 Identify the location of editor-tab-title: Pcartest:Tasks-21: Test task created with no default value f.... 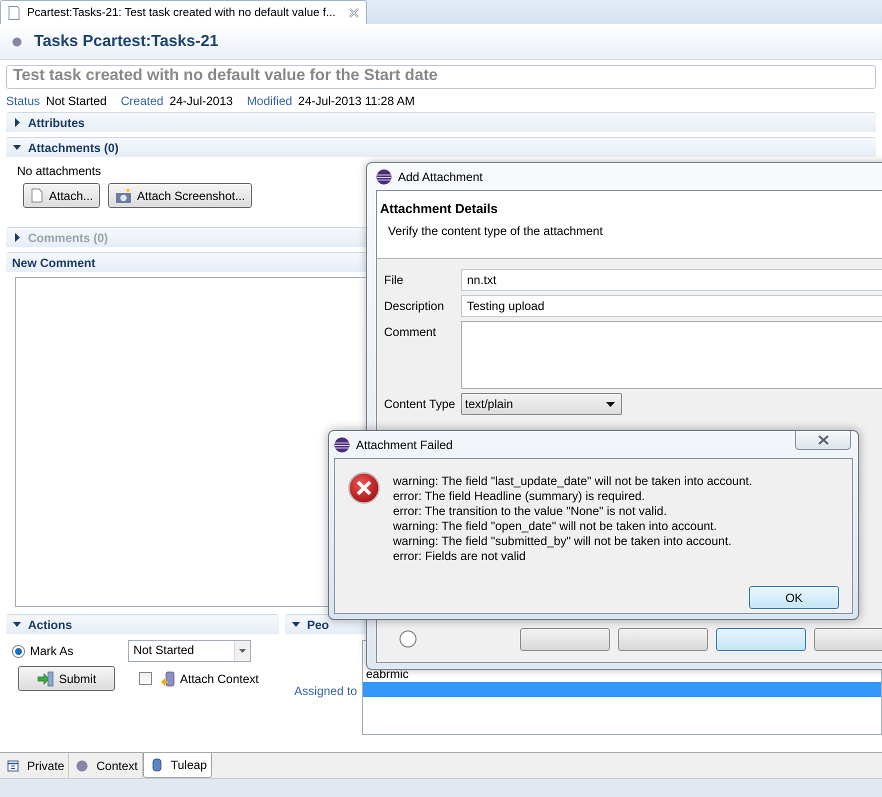
(181, 12).